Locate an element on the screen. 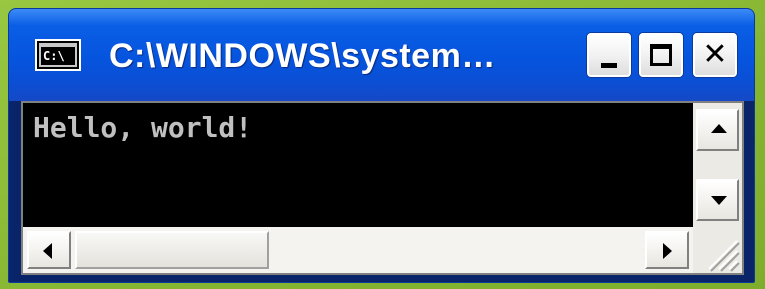  maximize-icon is located at coordinates (661, 55).